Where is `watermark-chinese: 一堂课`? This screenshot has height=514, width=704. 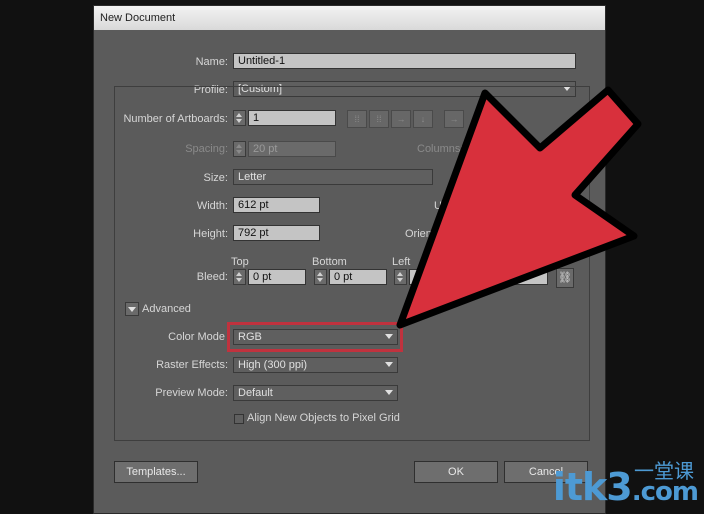
watermark-chinese: 一堂课 is located at coordinates (664, 471).